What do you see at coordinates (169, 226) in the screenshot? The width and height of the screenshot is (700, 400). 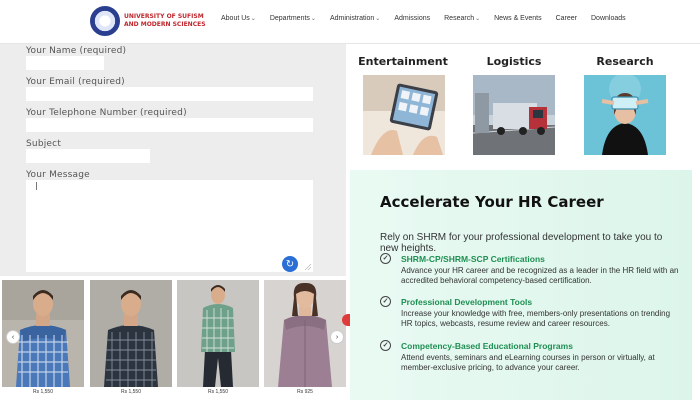 I see `message-textarea` at bounding box center [169, 226].